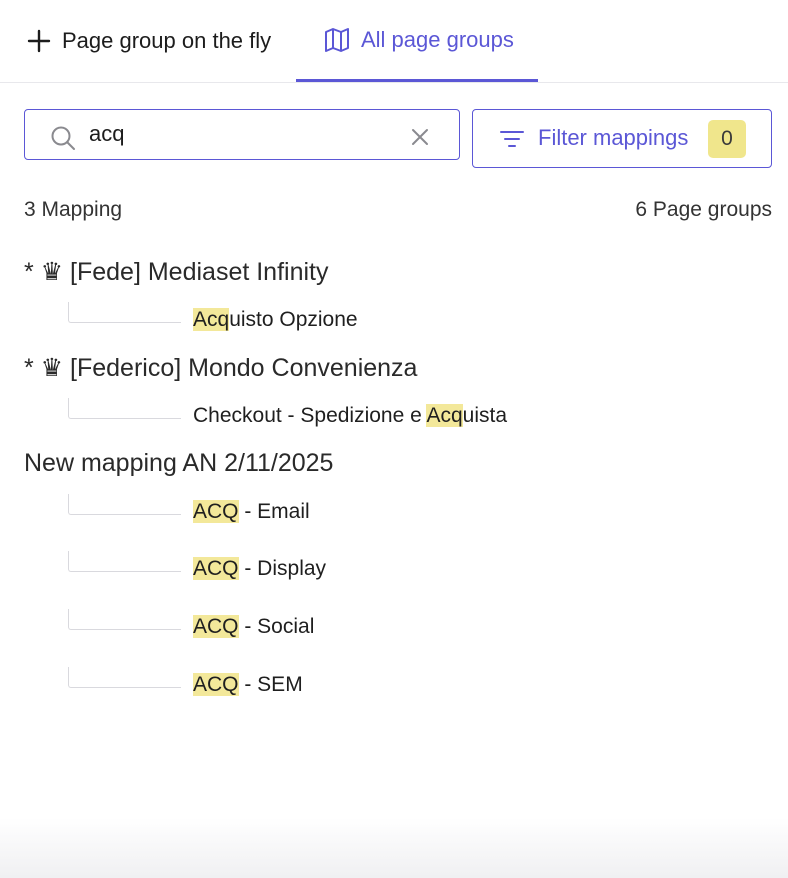 This screenshot has height=878, width=788. I want to click on search-icon, so click(63, 140).